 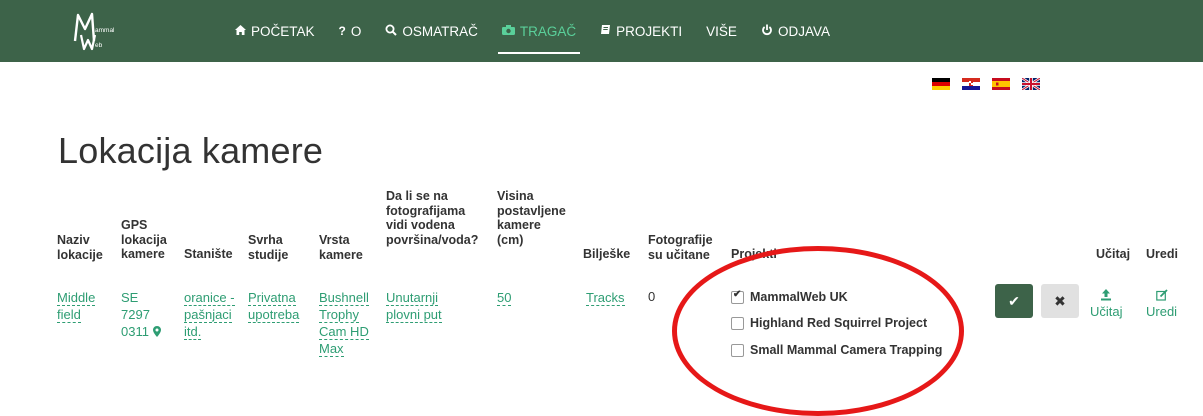 I want to click on gps-line: 7297, so click(x=135, y=314).